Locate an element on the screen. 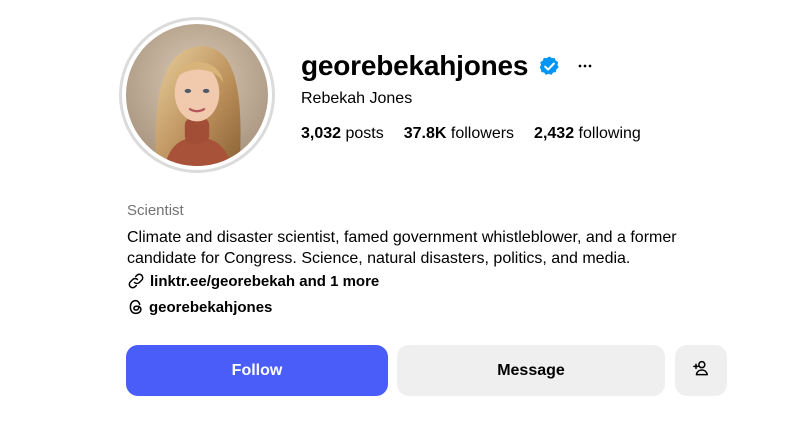 This screenshot has width=800, height=428. link-icon is located at coordinates (136, 281).